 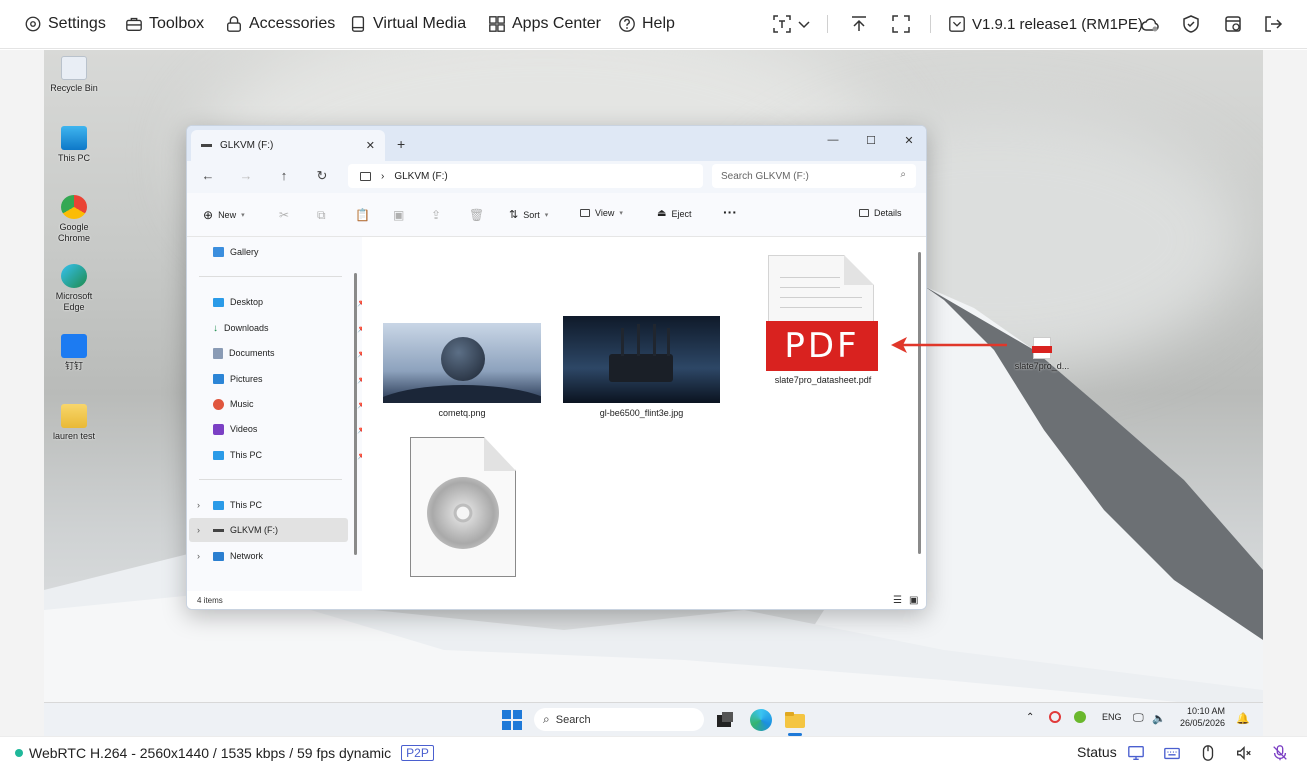 What do you see at coordinates (164, 24) in the screenshot?
I see `toolbox-menu: Toolbox` at bounding box center [164, 24].